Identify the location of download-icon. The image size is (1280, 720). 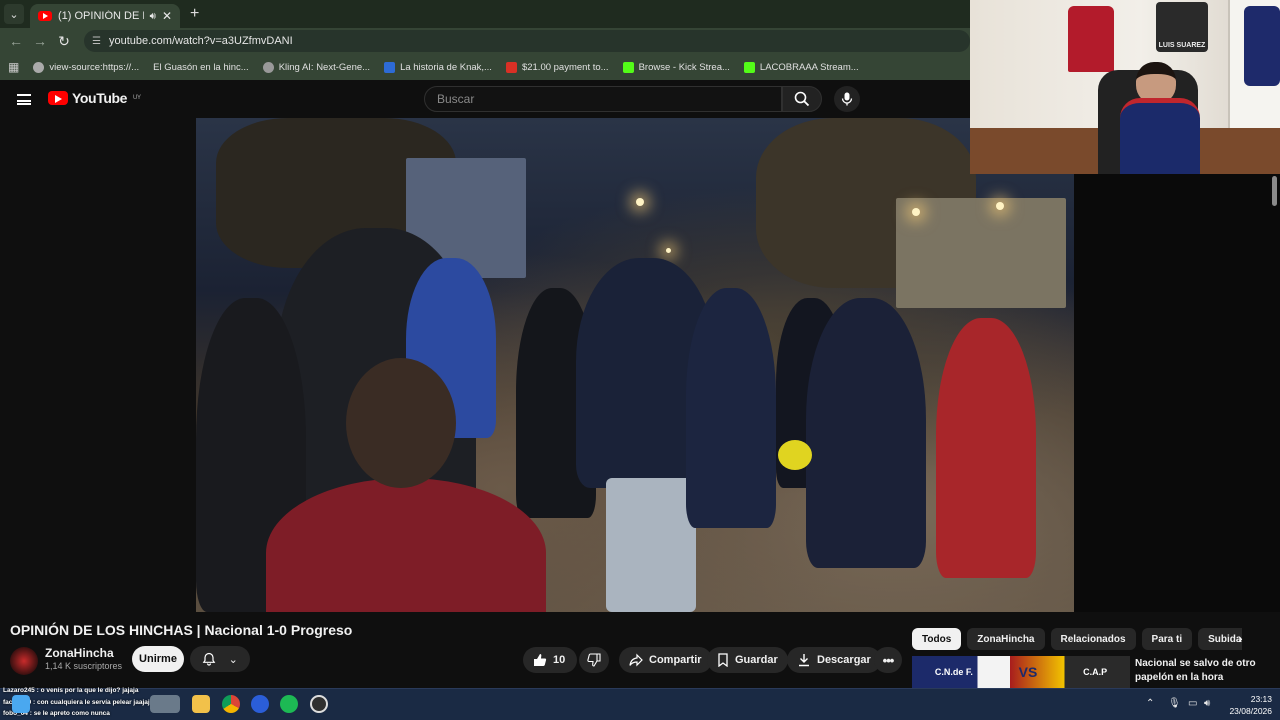
(804, 660).